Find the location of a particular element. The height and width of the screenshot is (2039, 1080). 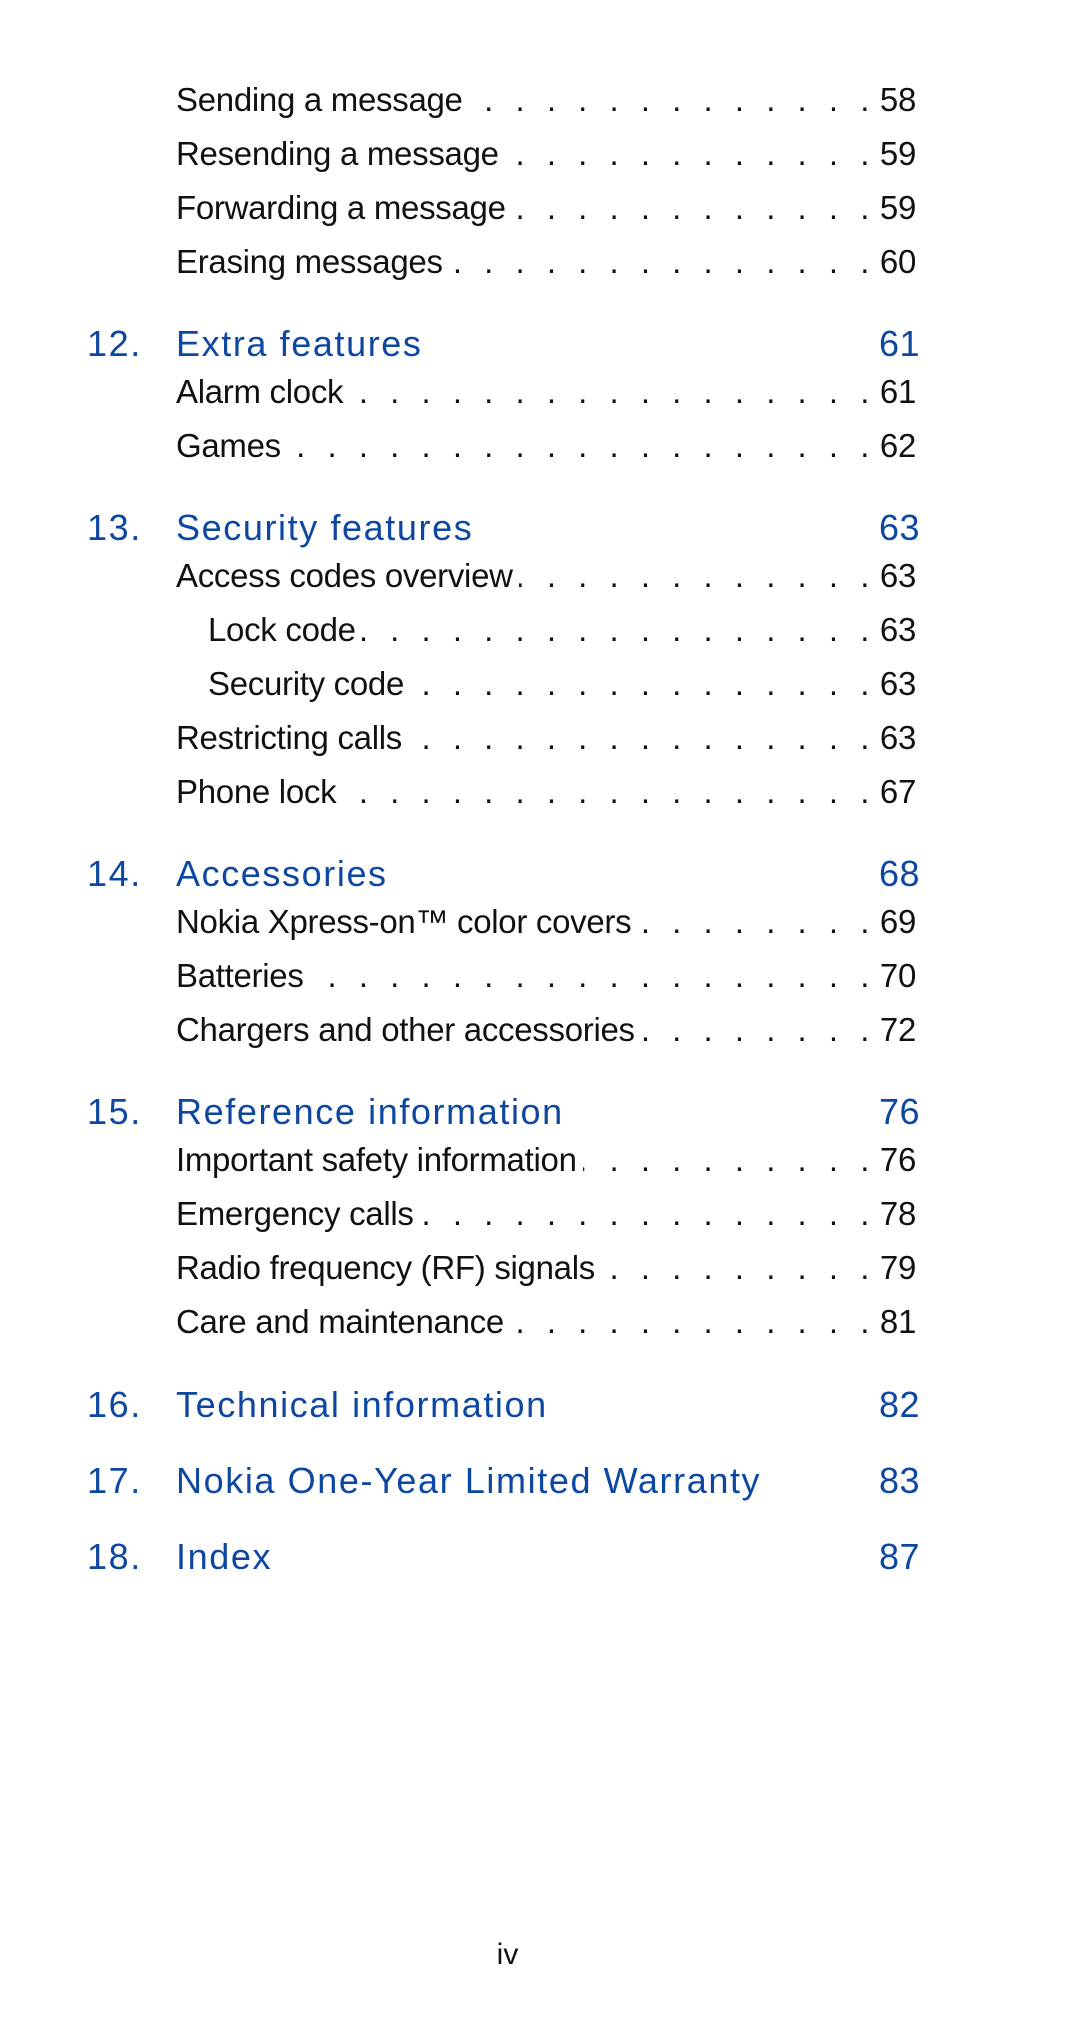

entry-label: Forwarding a message is located at coordinates (341, 207).